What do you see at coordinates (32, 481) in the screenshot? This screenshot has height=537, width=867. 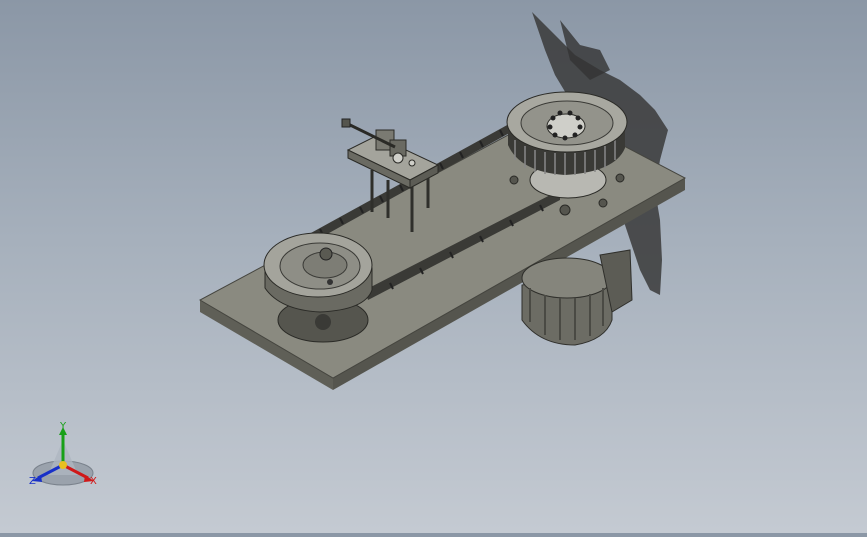 I see `triad-z-label: Z` at bounding box center [32, 481].